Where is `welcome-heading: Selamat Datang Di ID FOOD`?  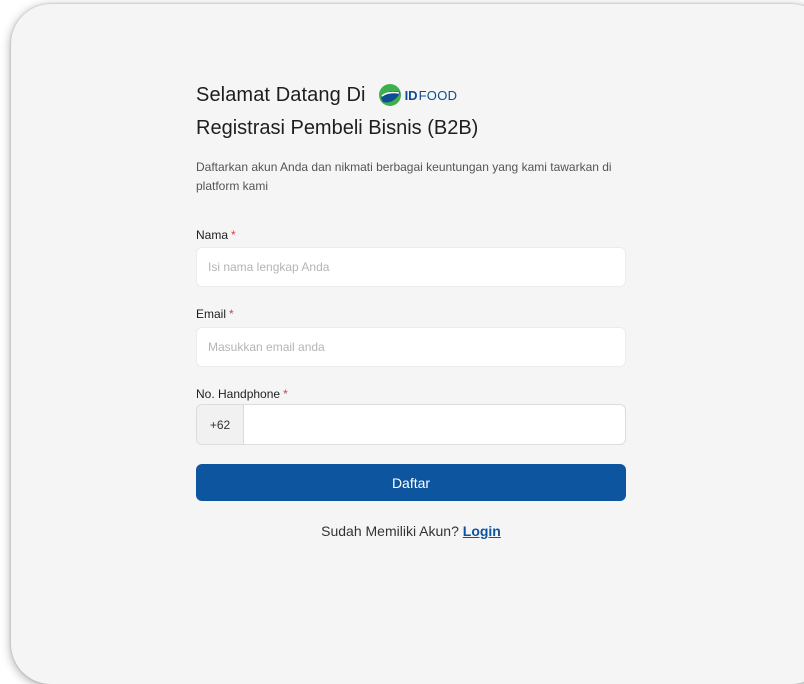 welcome-heading: Selamat Datang Di ID FOOD is located at coordinates (326, 95).